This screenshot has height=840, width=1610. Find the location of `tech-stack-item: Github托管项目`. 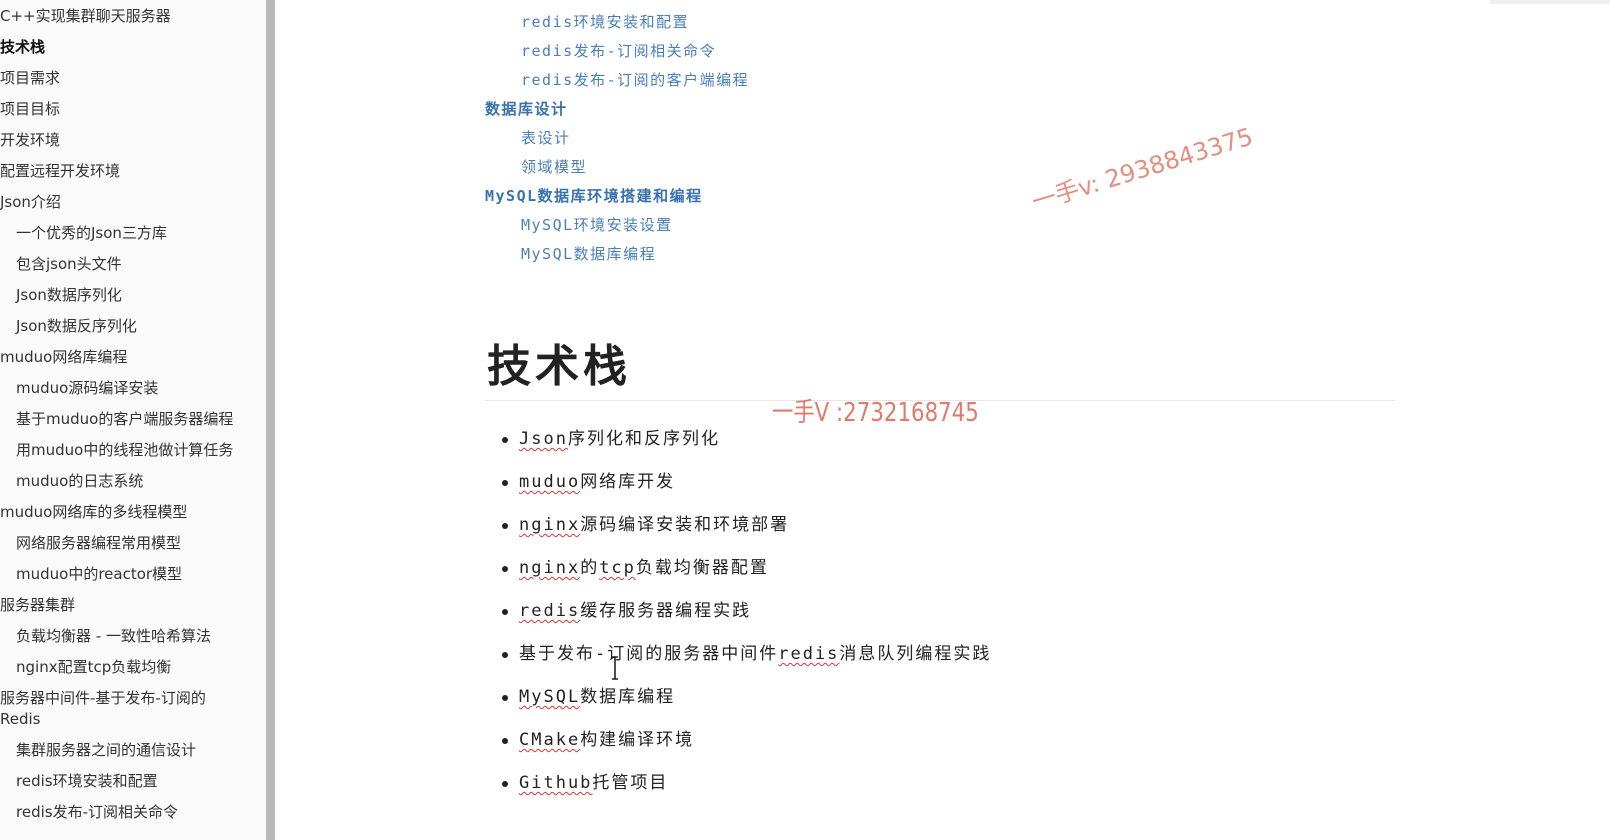

tech-stack-item: Github托管项目 is located at coordinates (744, 783).